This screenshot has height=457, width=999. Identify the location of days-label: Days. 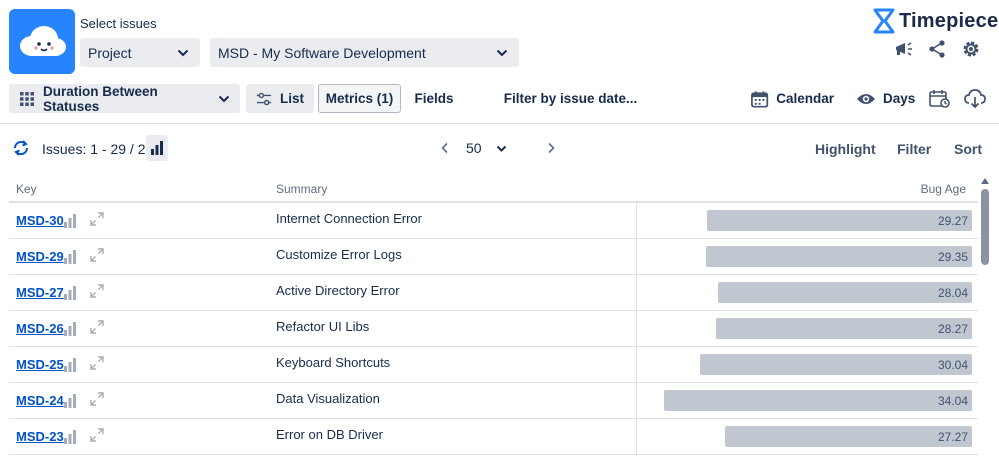
(899, 98).